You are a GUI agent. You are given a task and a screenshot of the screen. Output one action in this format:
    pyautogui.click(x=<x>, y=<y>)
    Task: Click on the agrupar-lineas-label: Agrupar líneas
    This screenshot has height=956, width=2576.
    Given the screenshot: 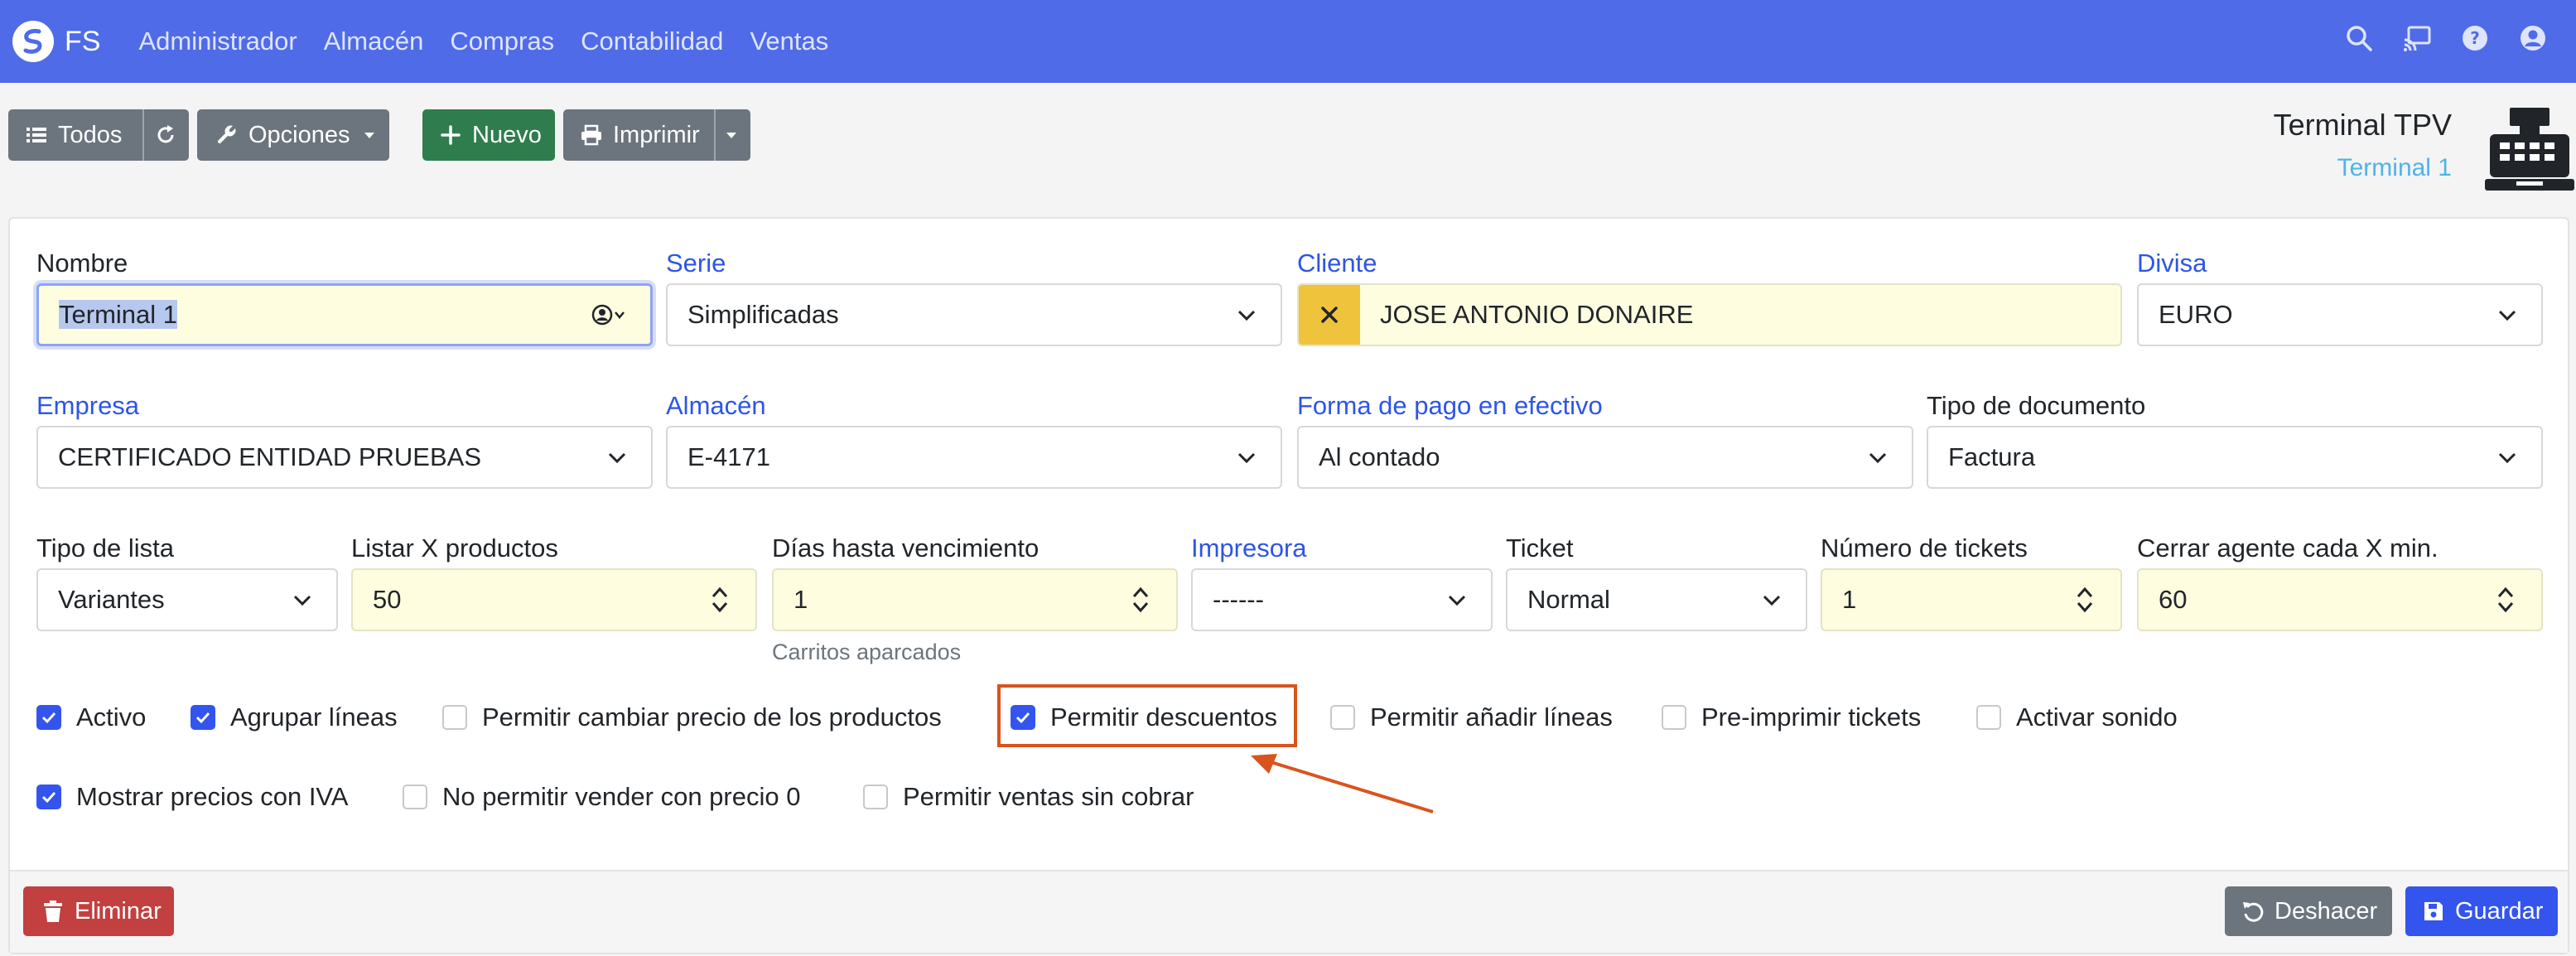 What is the action you would take?
    pyautogui.click(x=314, y=717)
    